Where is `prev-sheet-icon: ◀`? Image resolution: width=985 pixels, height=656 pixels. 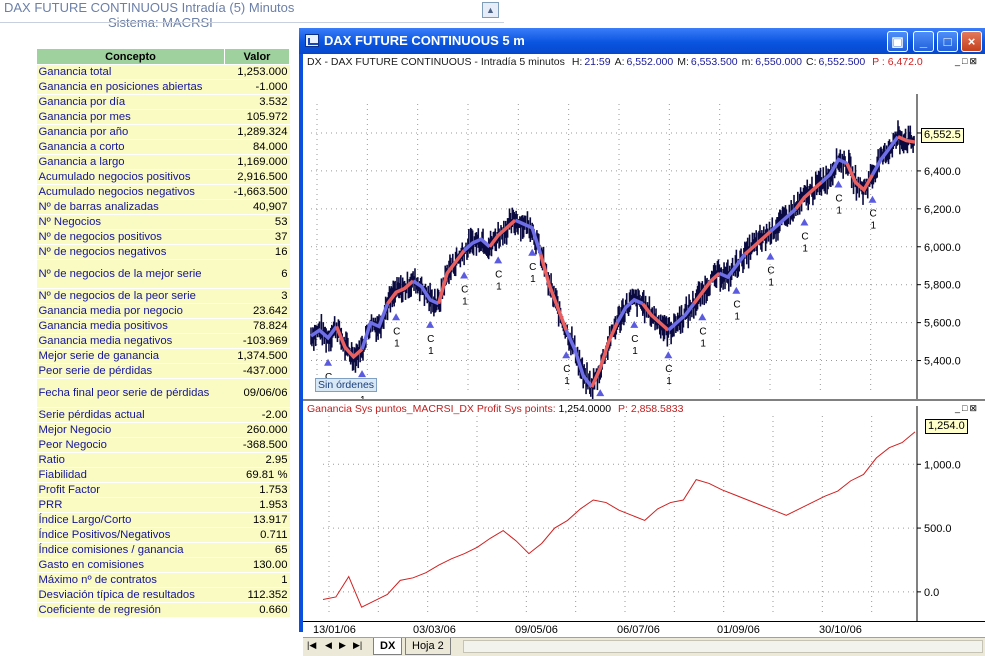 prev-sheet-icon: ◀ is located at coordinates (328, 645).